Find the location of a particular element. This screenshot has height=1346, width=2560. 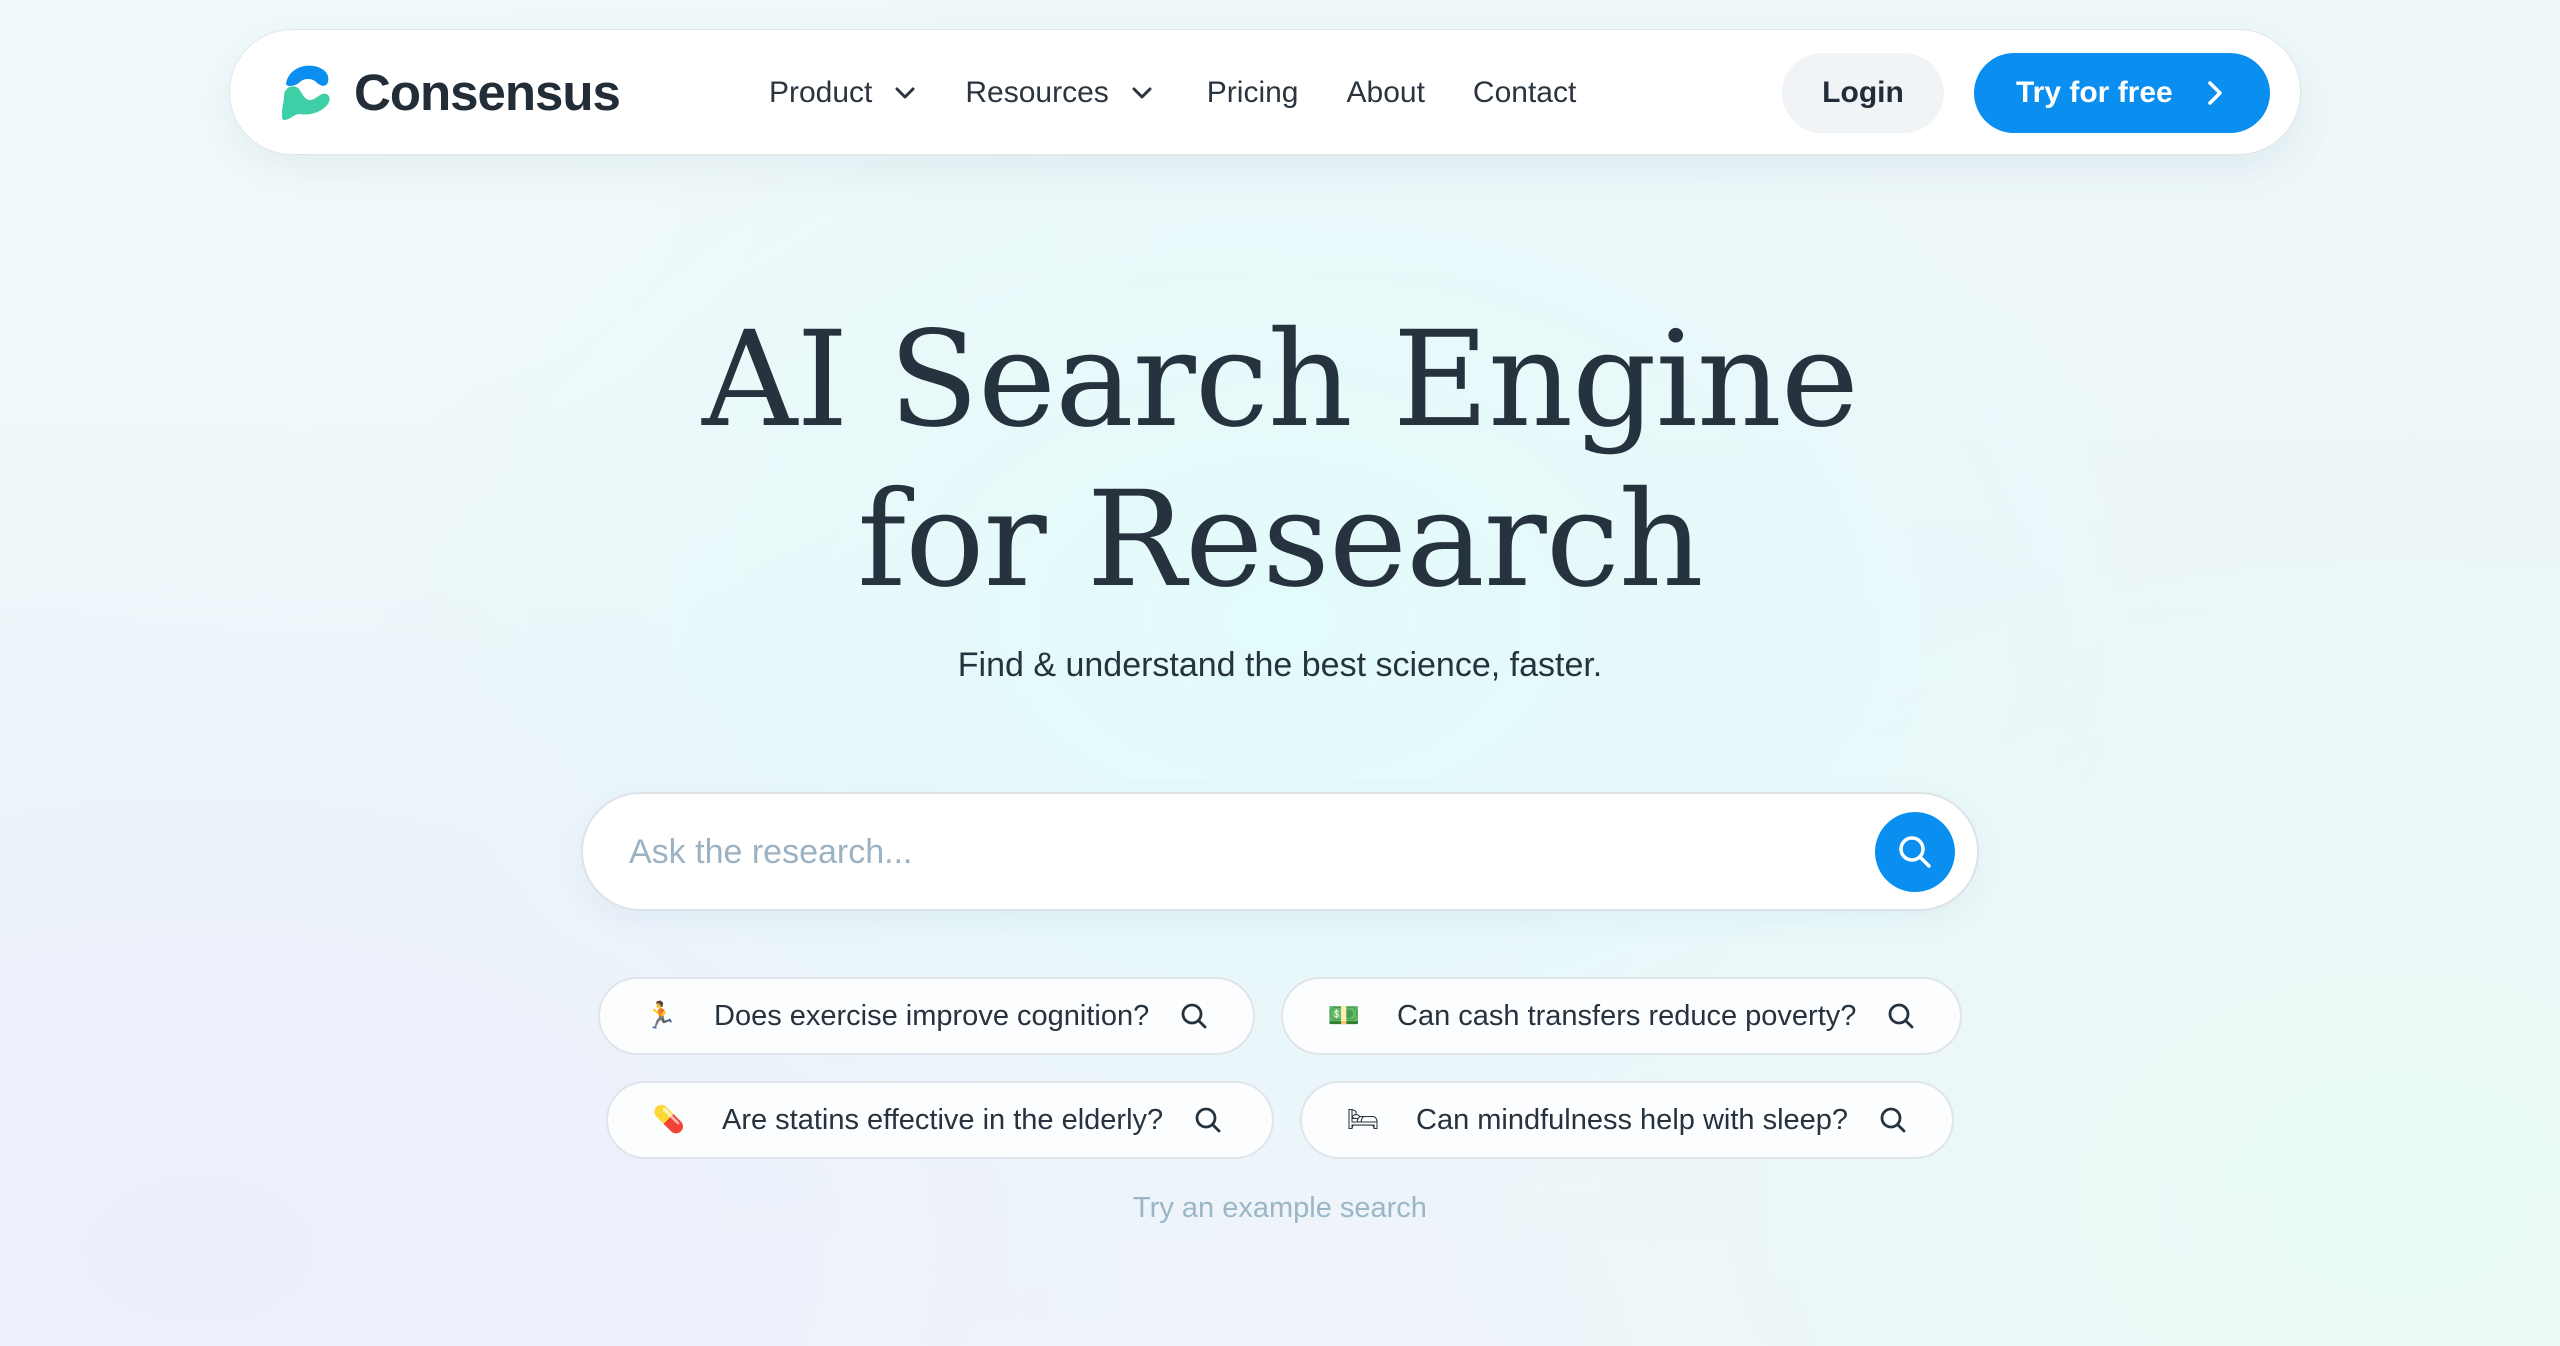

nav-links: Product Resources Pricing About Contact is located at coordinates (1196, 93).